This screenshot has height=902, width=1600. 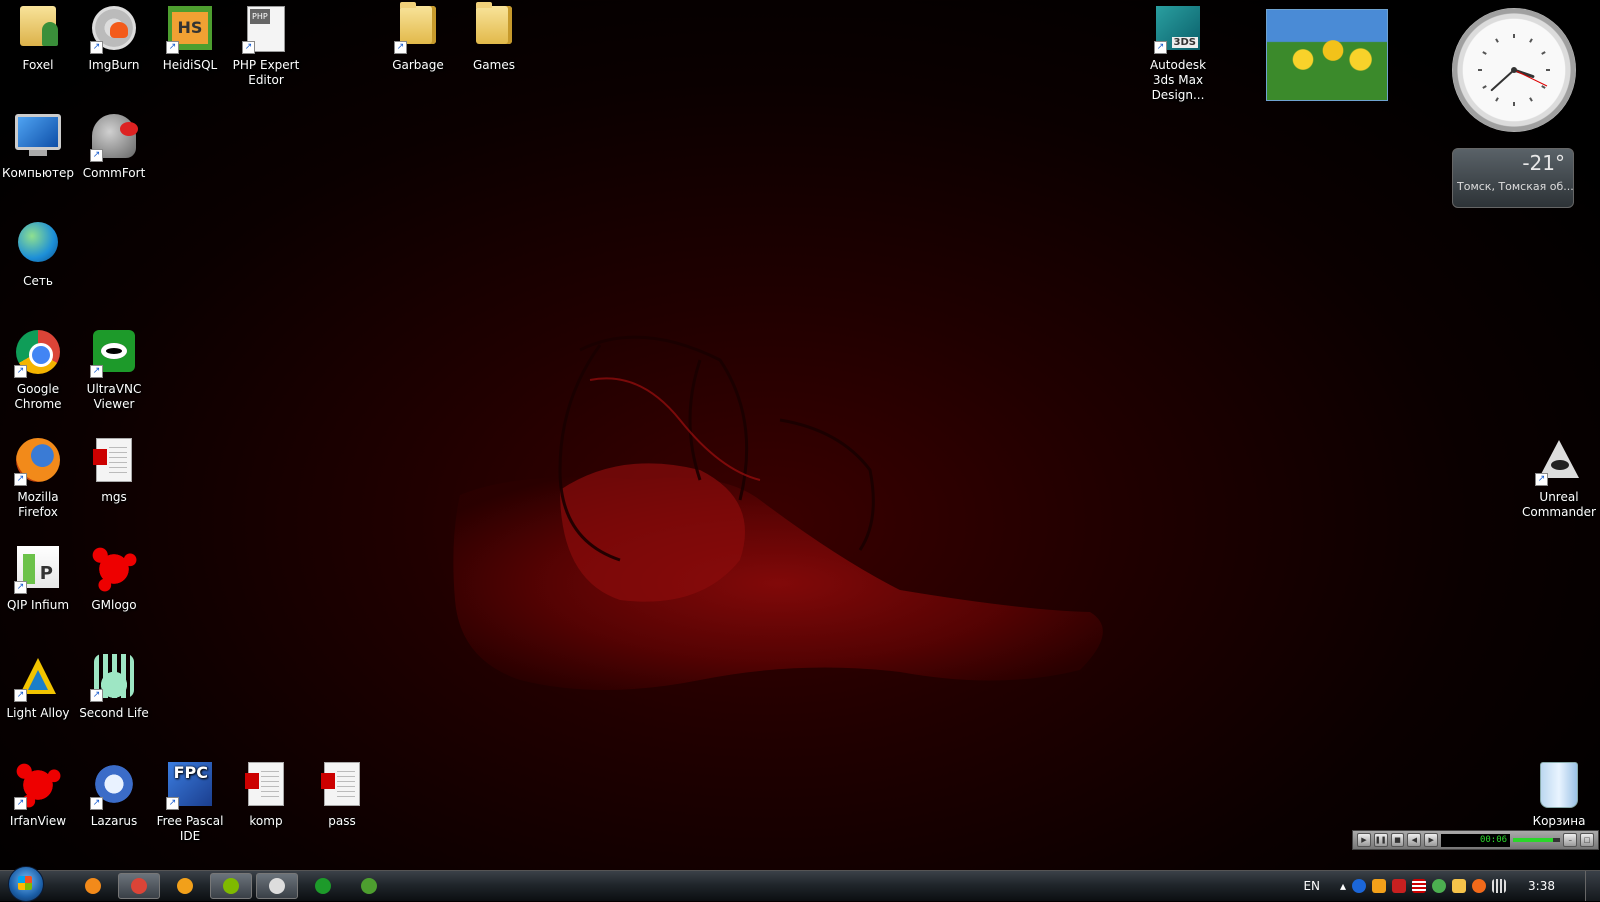 I want to click on language-indicator: EN, so click(x=1311, y=886).